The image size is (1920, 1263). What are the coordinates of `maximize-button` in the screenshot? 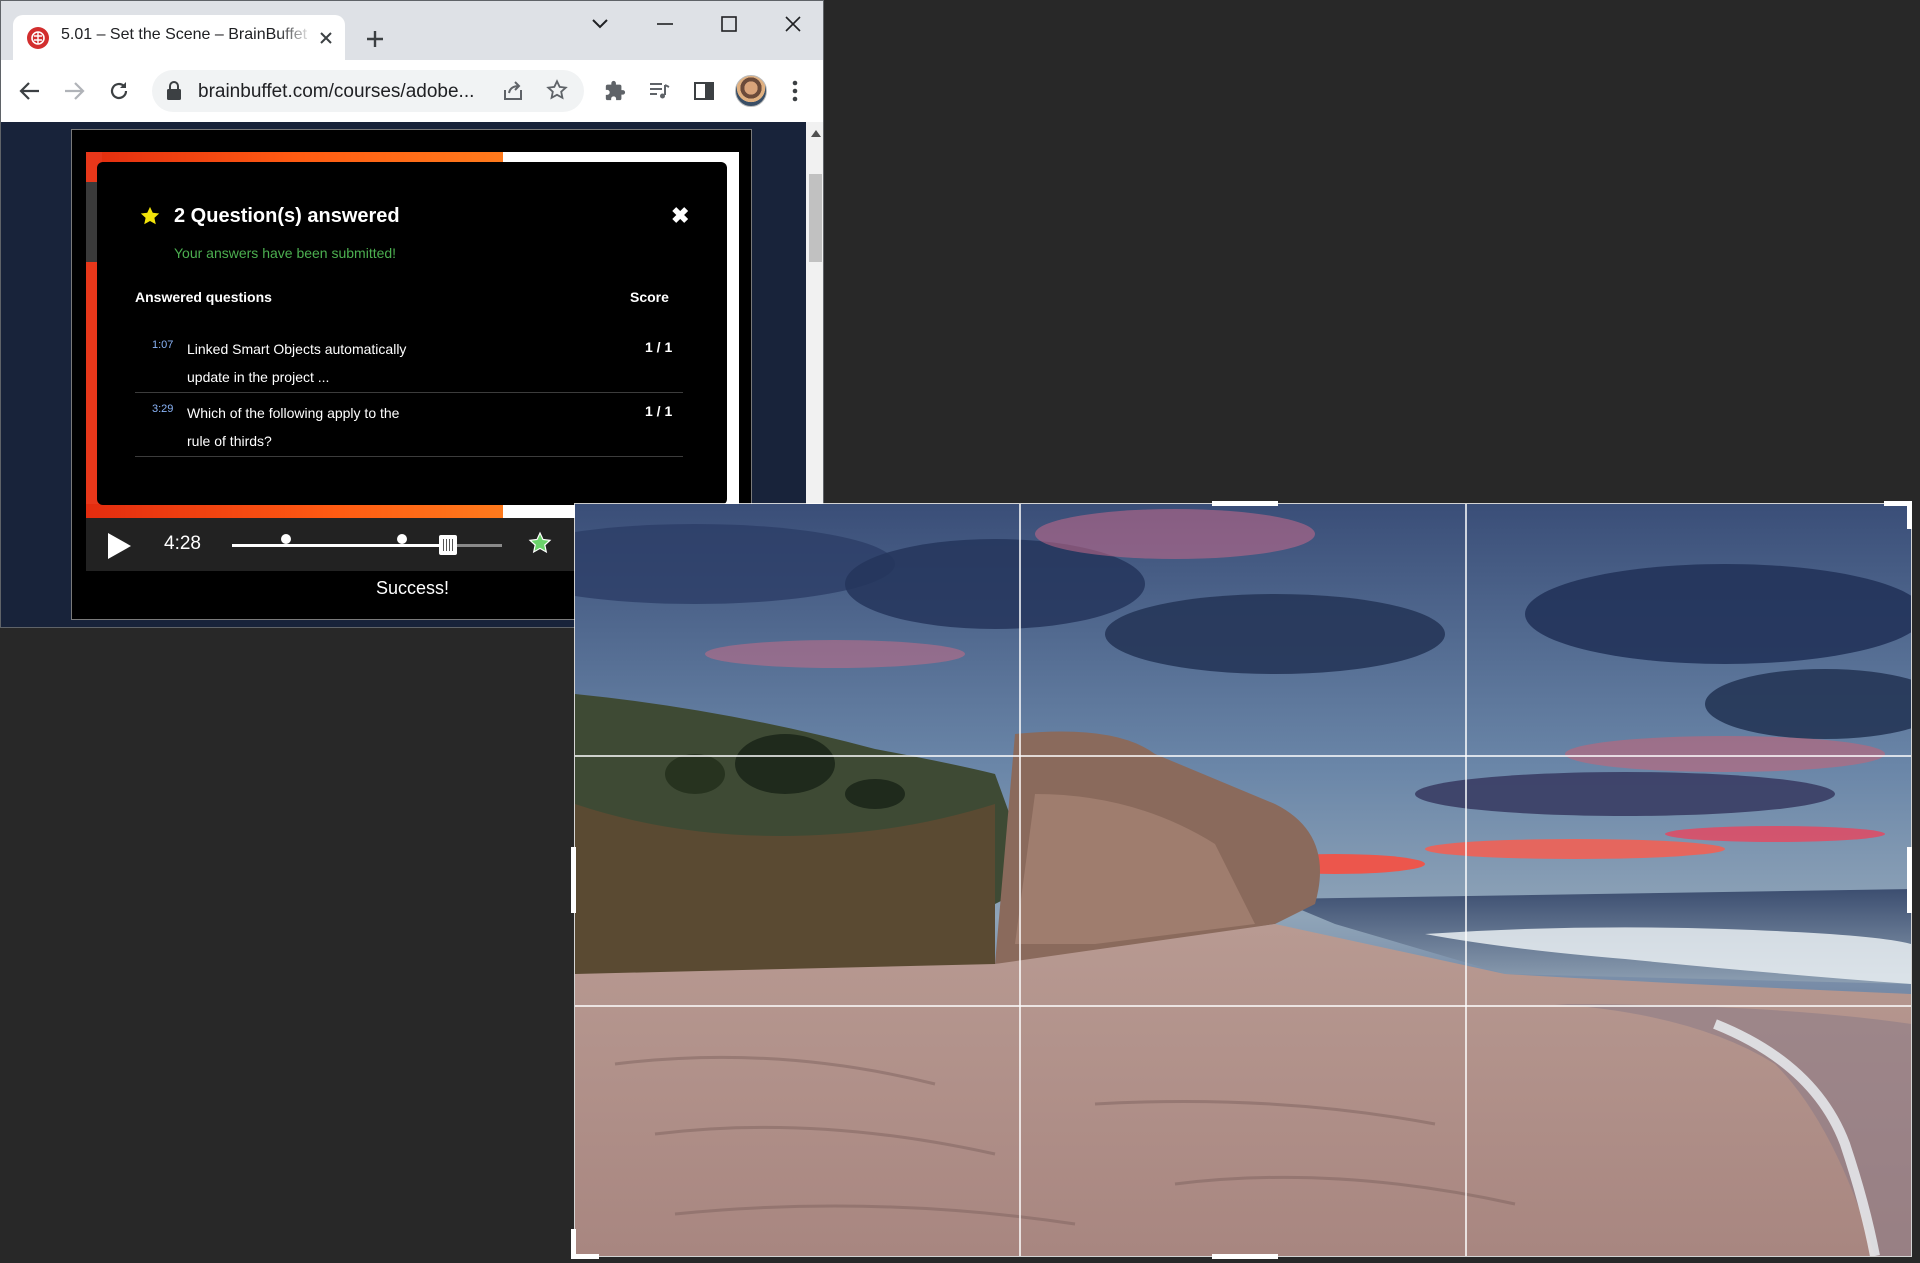 It's located at (729, 24).